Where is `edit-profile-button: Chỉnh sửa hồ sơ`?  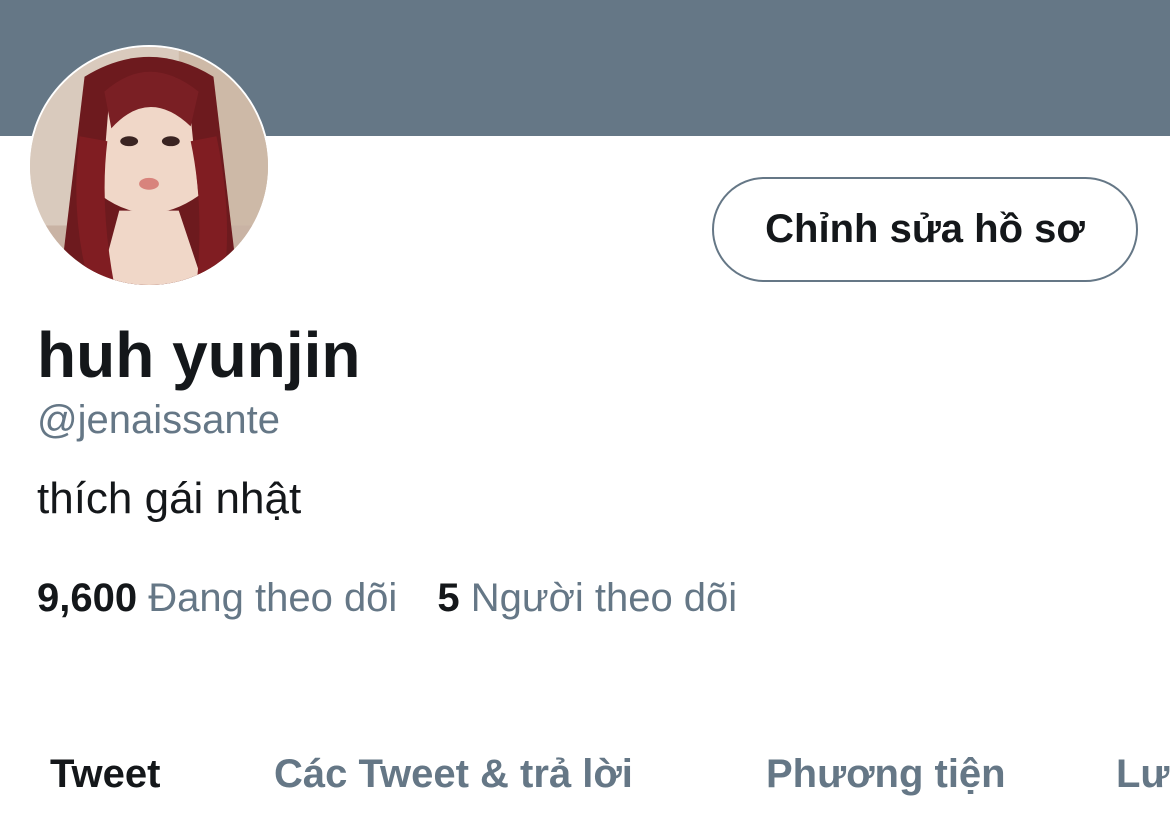
edit-profile-button: Chỉnh sửa hồ sơ is located at coordinates (925, 229).